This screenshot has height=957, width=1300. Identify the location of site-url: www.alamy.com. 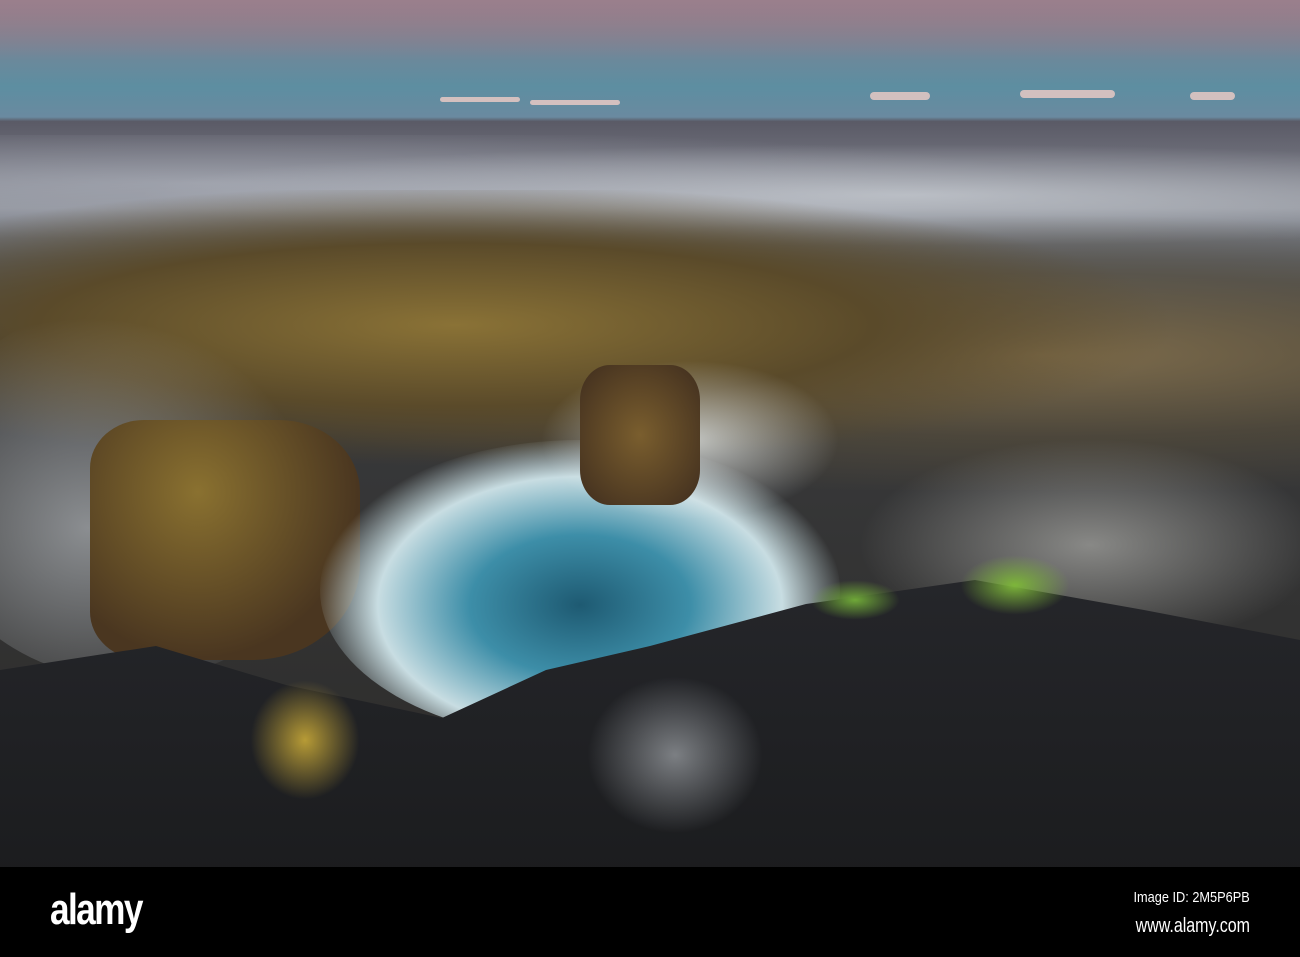
(1192, 926).